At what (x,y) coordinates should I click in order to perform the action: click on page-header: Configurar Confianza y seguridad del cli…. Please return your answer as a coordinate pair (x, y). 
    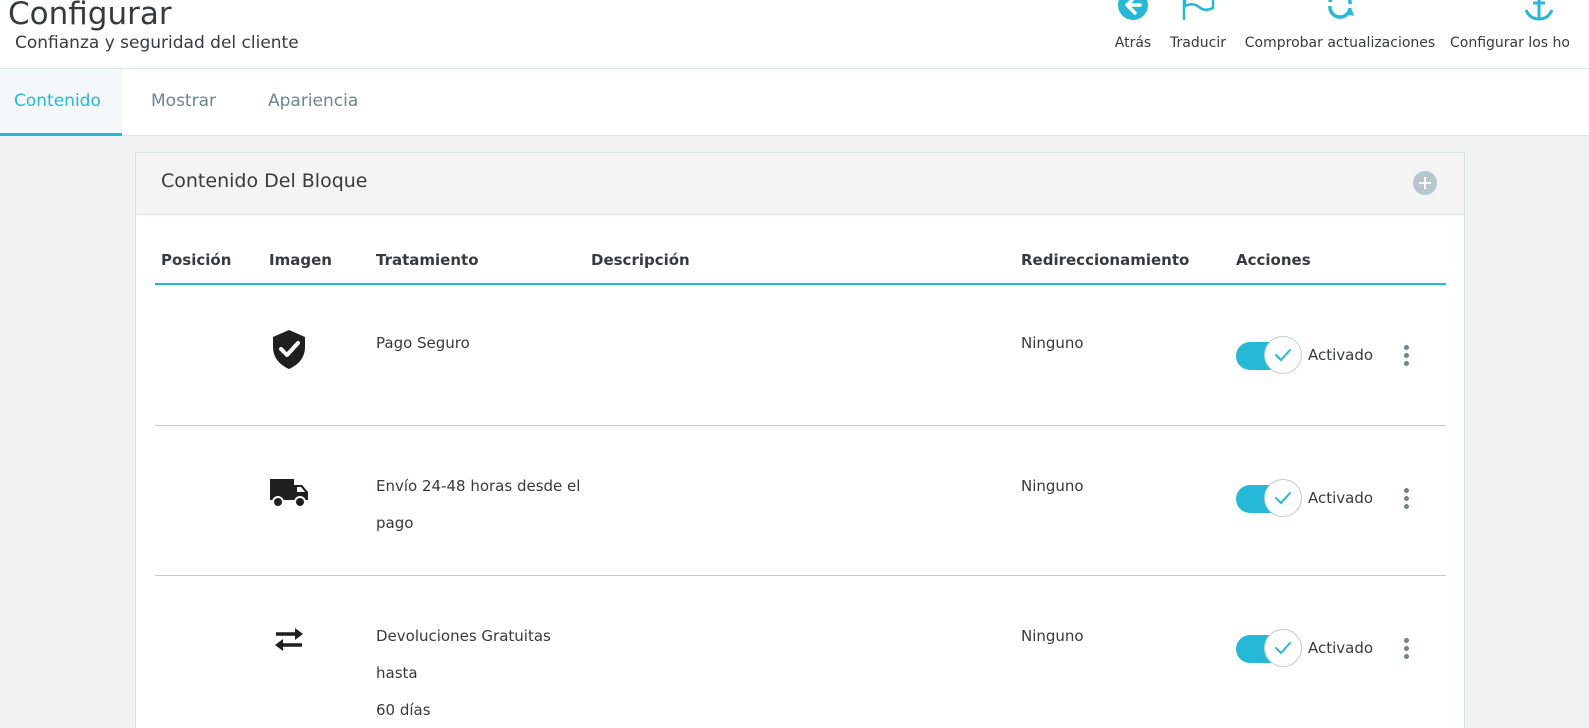
    Looking at the image, I should click on (794, 34).